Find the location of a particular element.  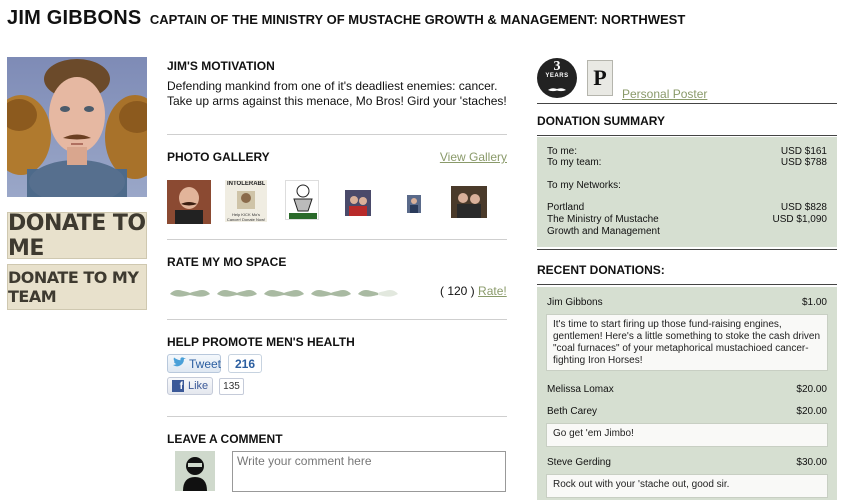

gallery-section: PHOTO GALLERY View Gallery is located at coordinates (337, 157).